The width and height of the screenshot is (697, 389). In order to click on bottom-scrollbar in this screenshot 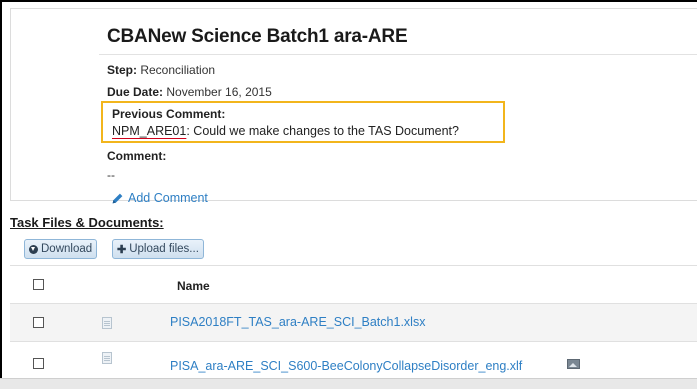, I will do `click(348, 383)`.